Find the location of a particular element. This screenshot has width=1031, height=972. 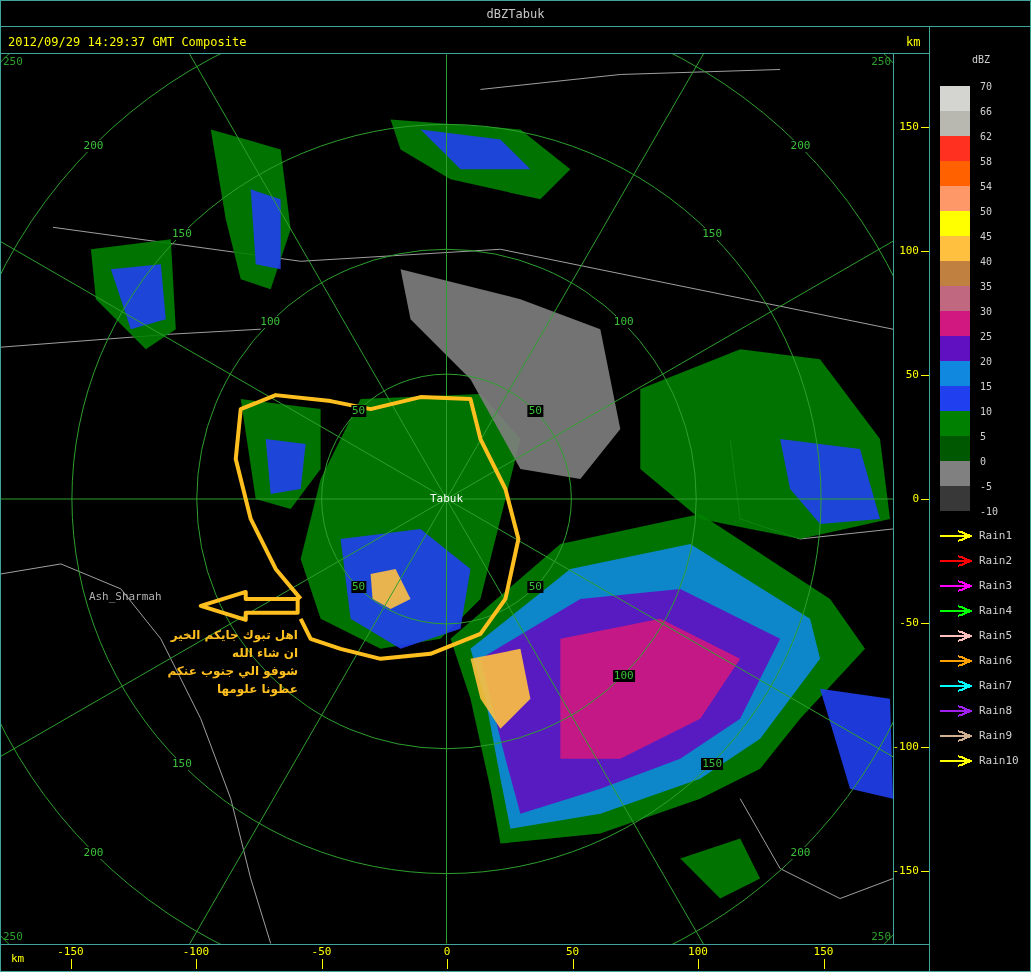

arrow-icon is located at coordinates (249, 605).